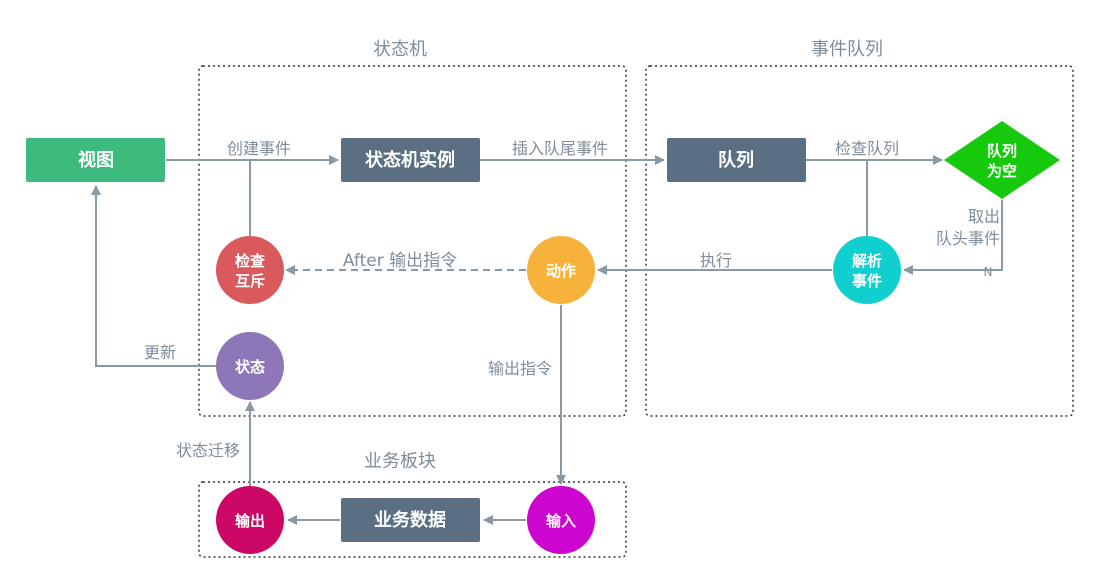 The height and width of the screenshot is (583, 1098). I want to click on node-check-mutex, so click(250, 270).